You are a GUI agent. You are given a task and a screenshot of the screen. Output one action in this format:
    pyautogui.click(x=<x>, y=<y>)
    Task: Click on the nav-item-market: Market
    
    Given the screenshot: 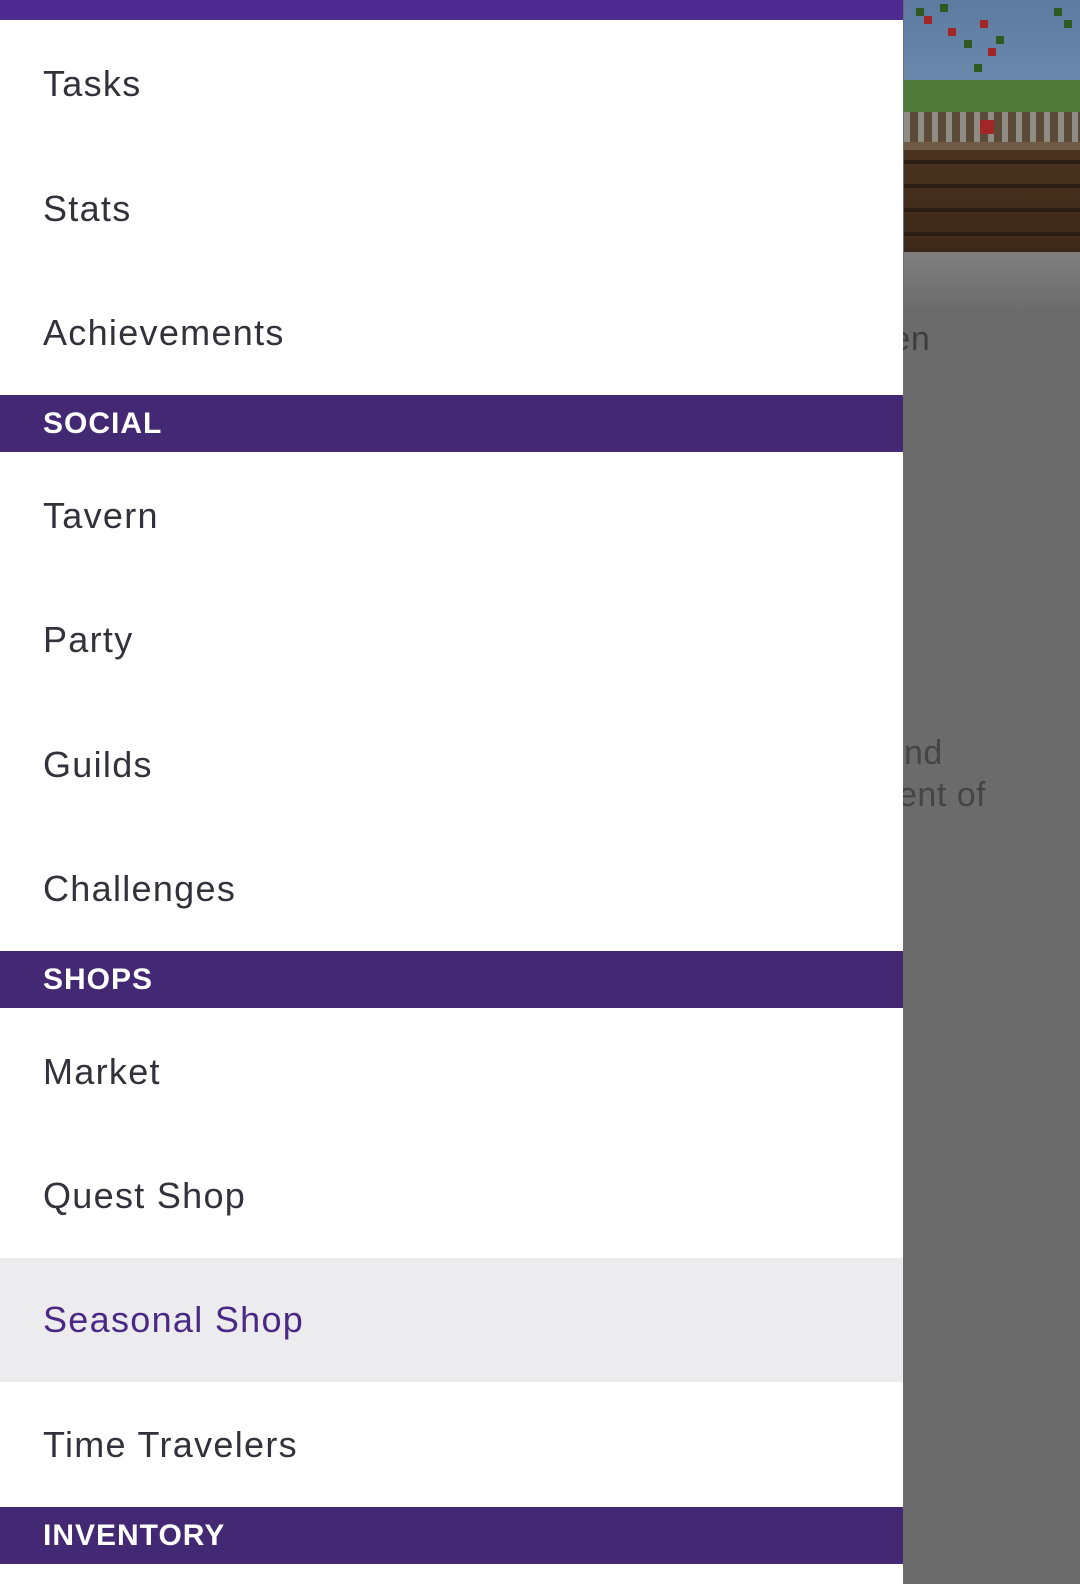 What is the action you would take?
    pyautogui.click(x=451, y=1072)
    